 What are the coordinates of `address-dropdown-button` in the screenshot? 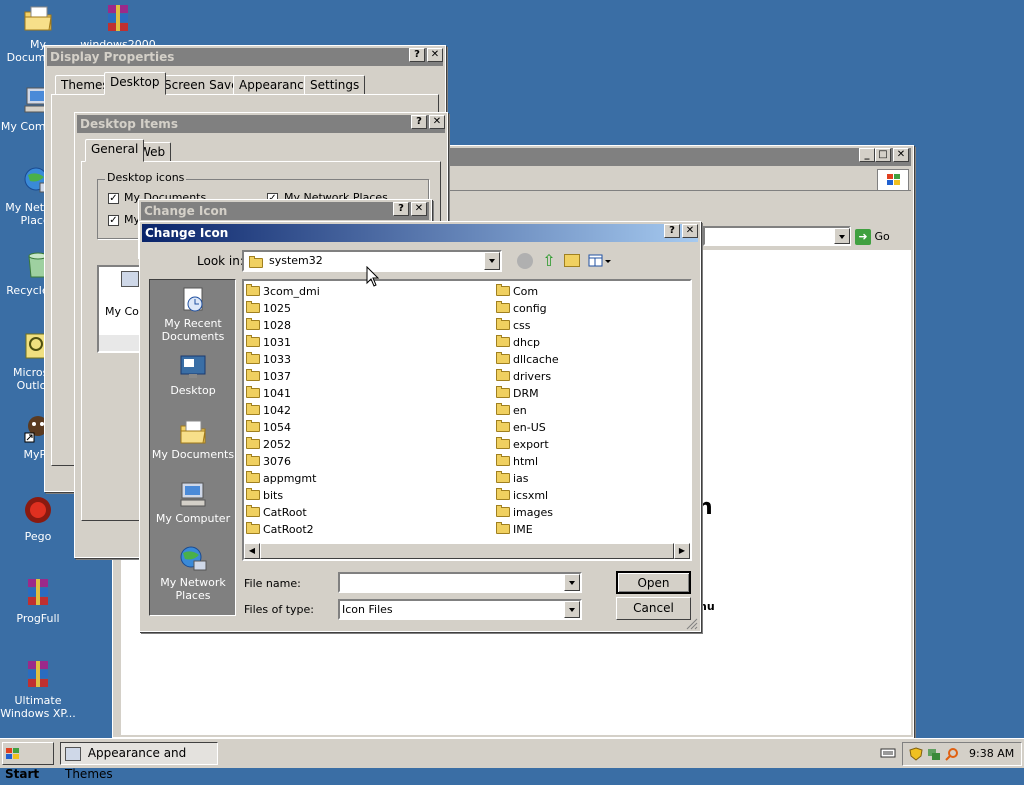 It's located at (842, 236).